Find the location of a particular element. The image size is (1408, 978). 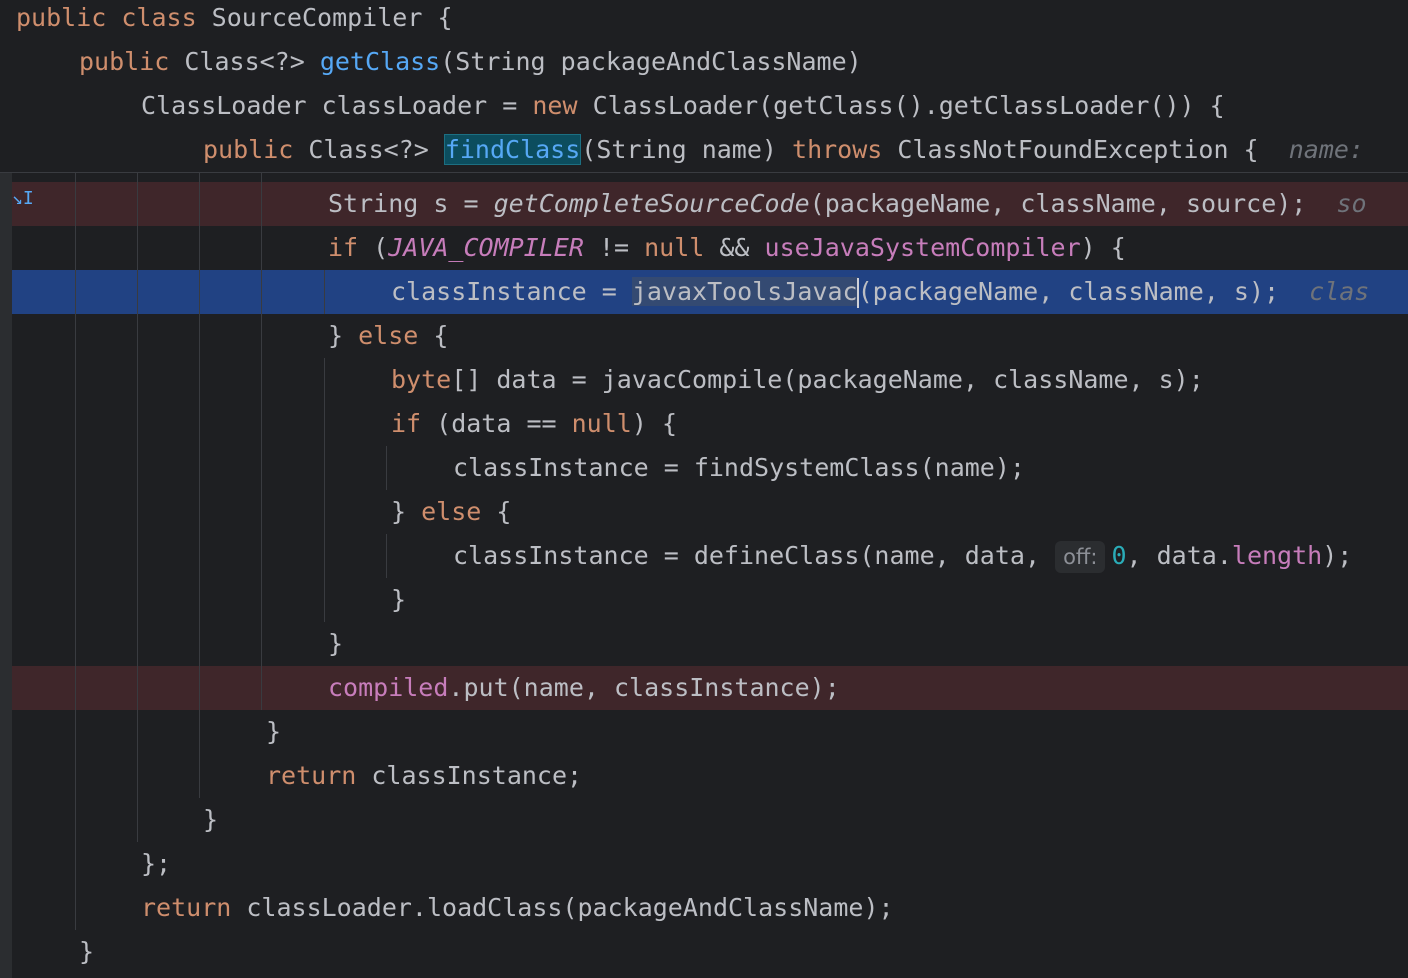

code-line-breakpoint: compiled.put(name, classInstance); is located at coordinates (704, 688).